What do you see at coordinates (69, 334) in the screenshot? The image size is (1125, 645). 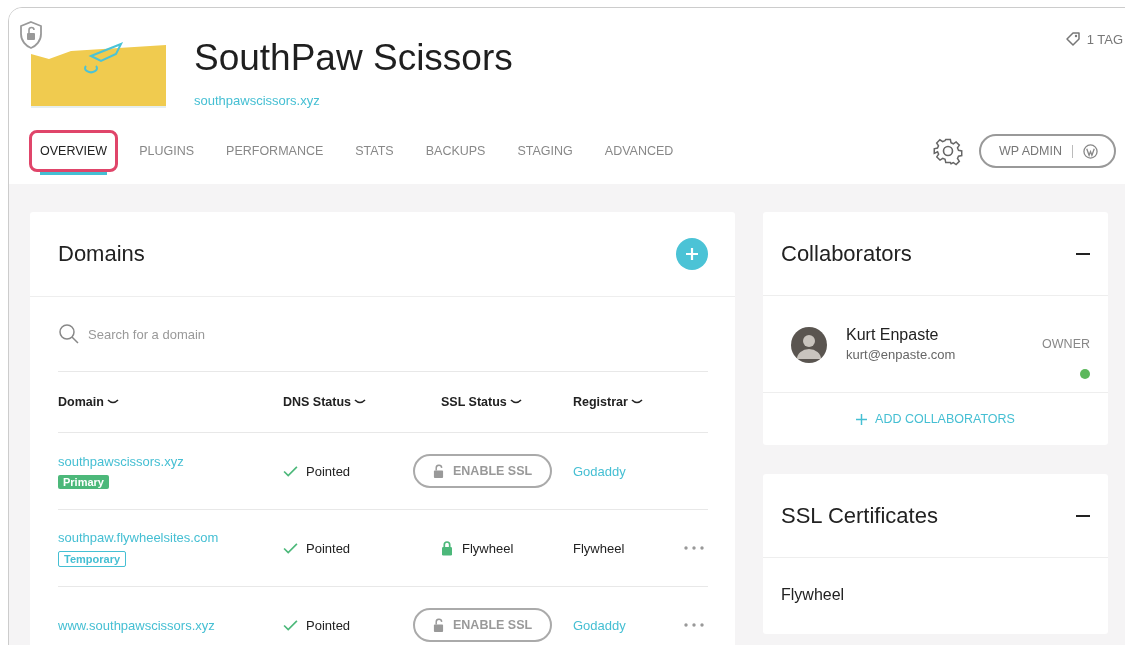 I see `search-icon` at bounding box center [69, 334].